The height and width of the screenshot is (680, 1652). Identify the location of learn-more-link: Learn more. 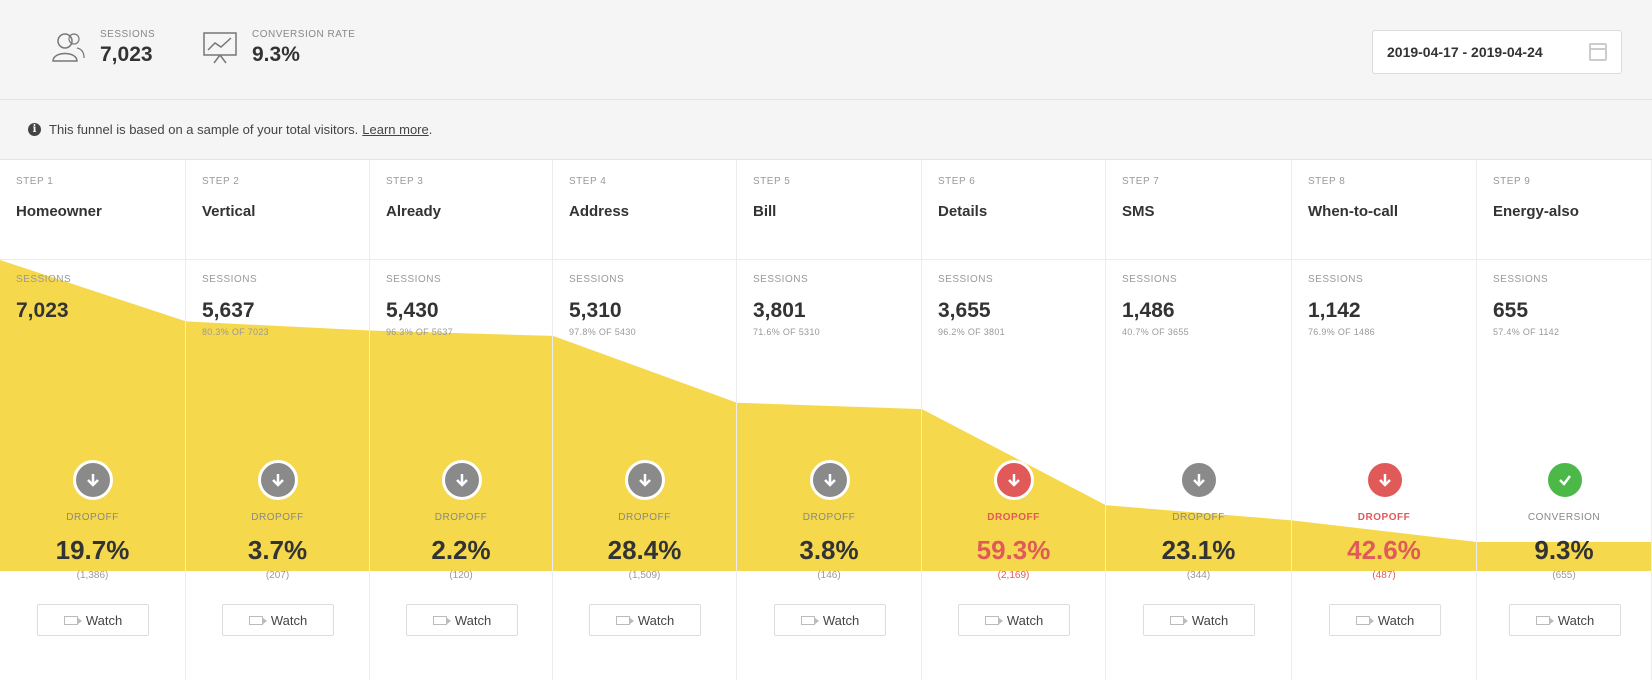
(395, 129).